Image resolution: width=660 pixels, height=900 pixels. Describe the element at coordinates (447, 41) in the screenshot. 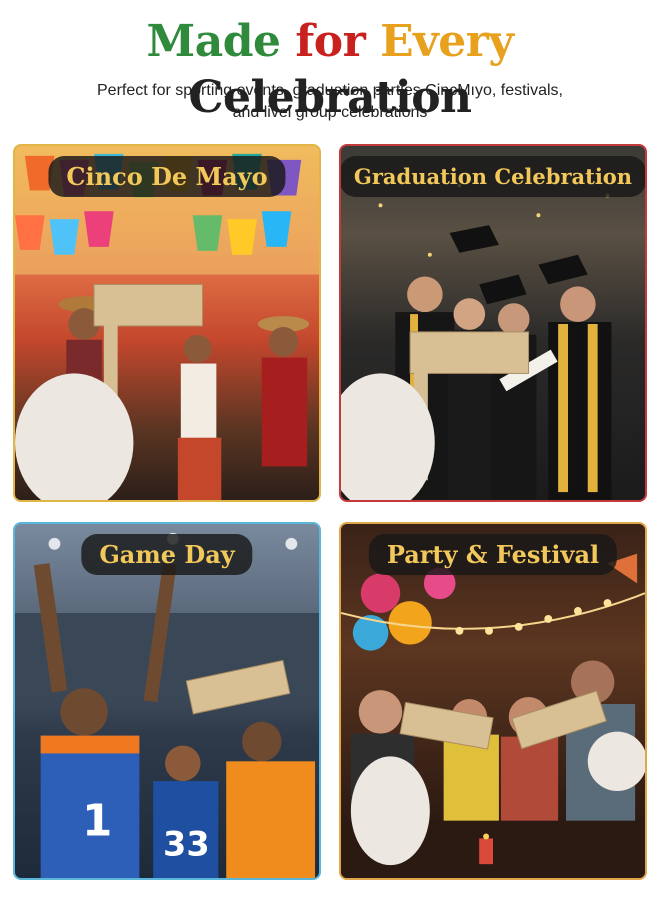

I see `headline-word-every: Every` at that location.